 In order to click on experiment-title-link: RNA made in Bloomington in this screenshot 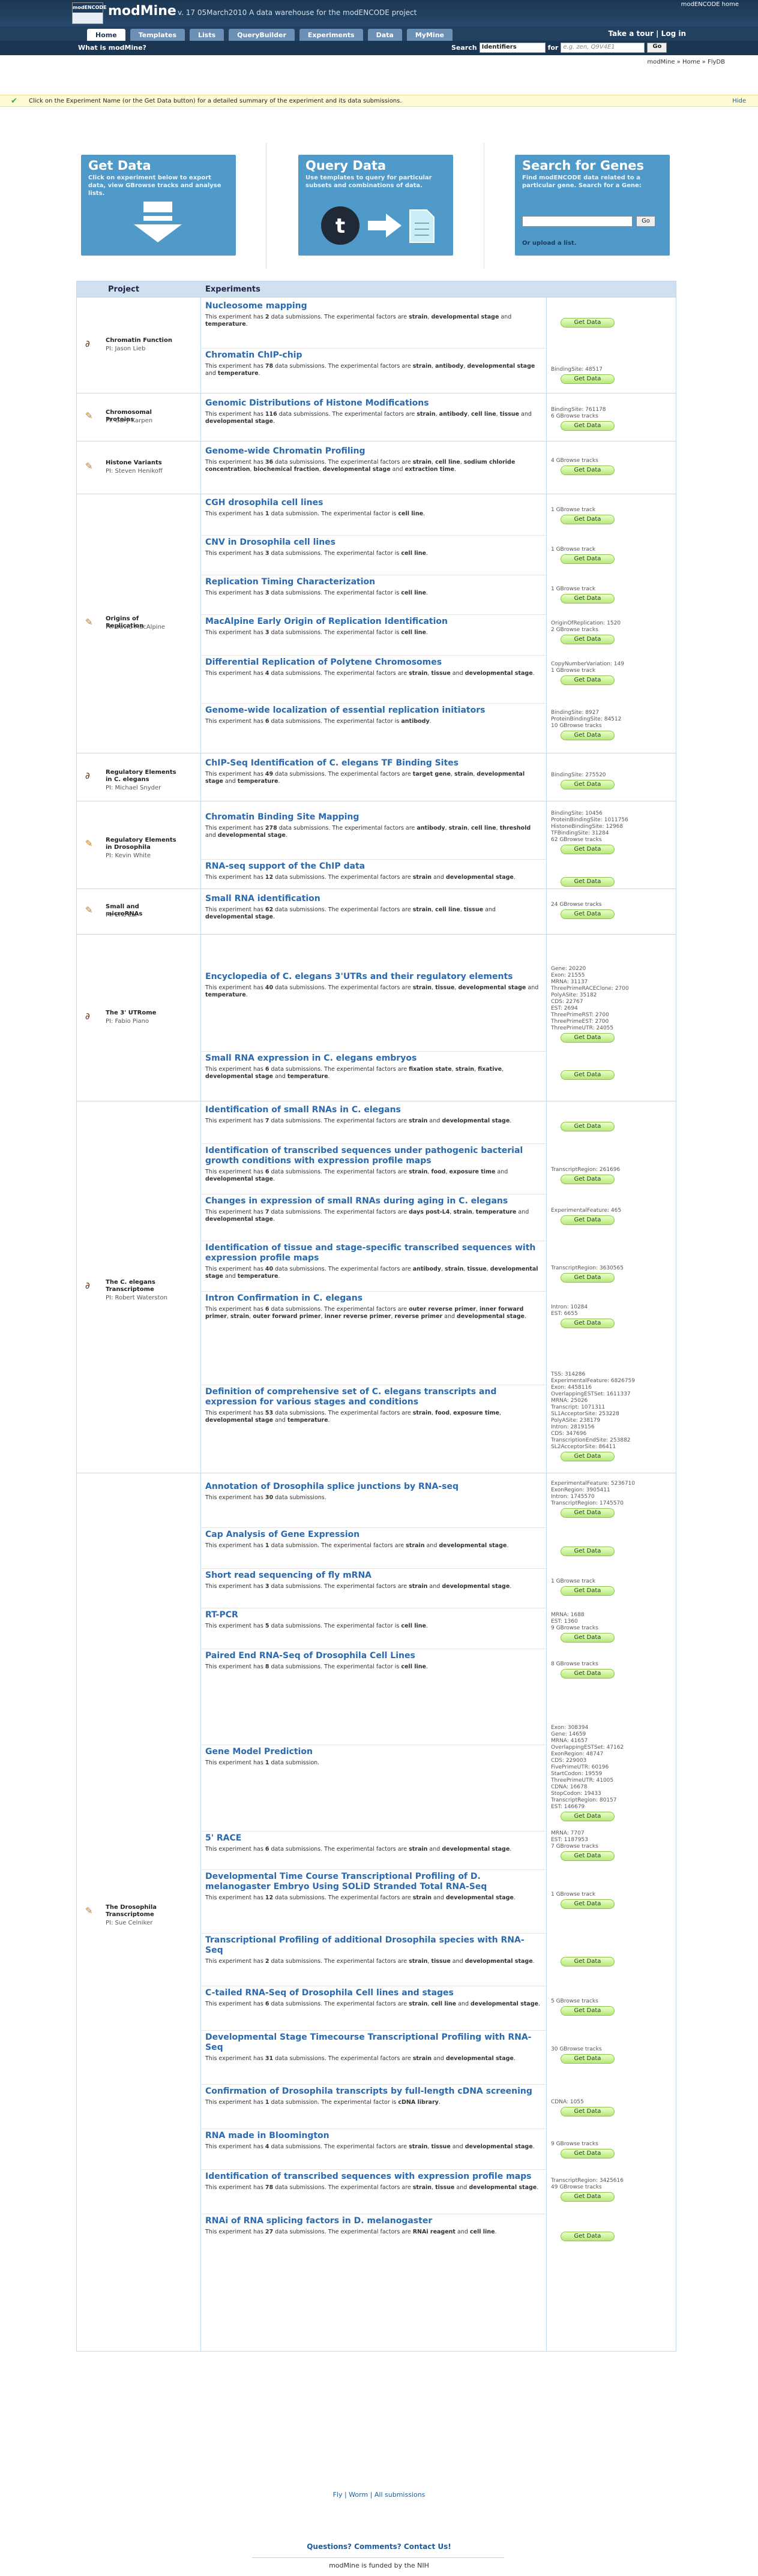, I will do `click(373, 2136)`.